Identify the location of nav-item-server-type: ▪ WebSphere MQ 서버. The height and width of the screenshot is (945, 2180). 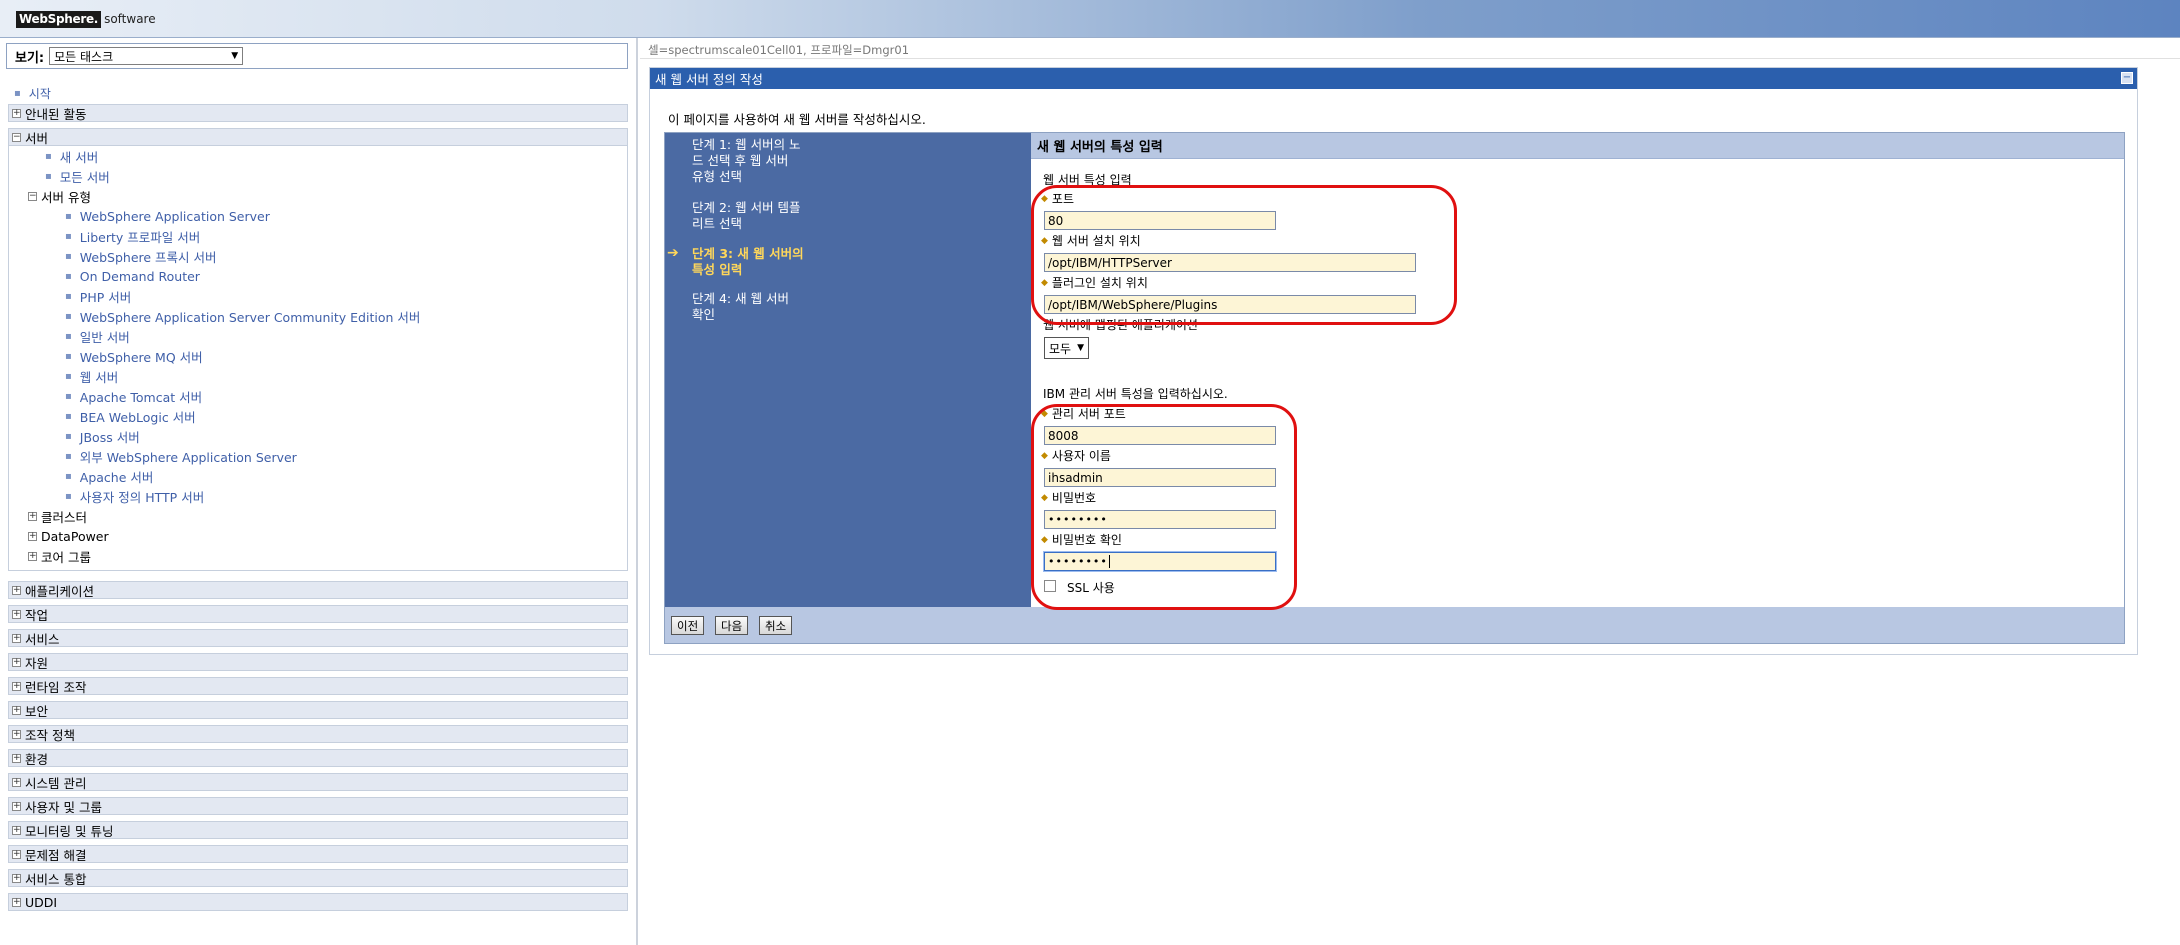
(318, 356).